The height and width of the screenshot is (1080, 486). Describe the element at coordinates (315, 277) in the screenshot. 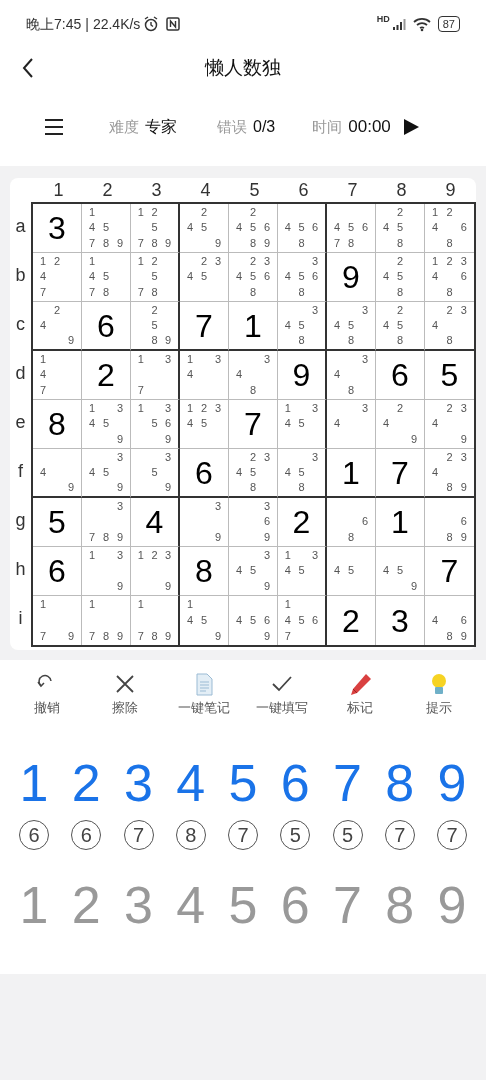

I see `candidate-note: 6` at that location.